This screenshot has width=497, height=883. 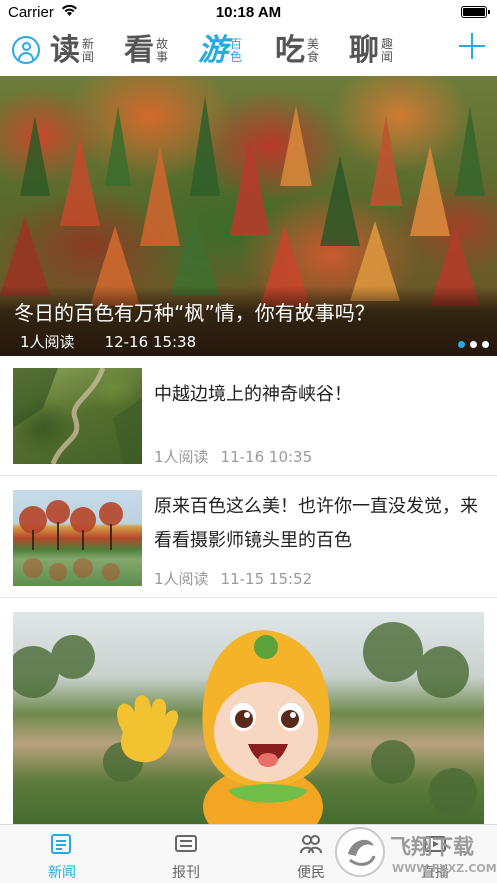 I want to click on status-bar: Carrier 10:18 AM, so click(x=248, y=13).